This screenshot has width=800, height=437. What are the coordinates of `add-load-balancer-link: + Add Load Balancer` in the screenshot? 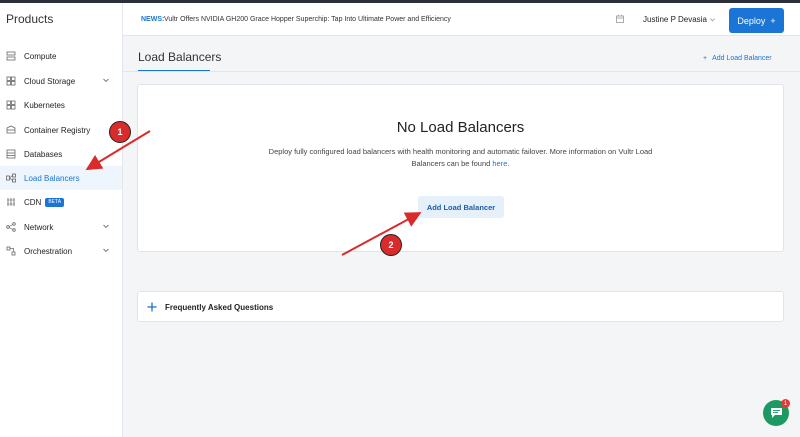 It's located at (737, 58).